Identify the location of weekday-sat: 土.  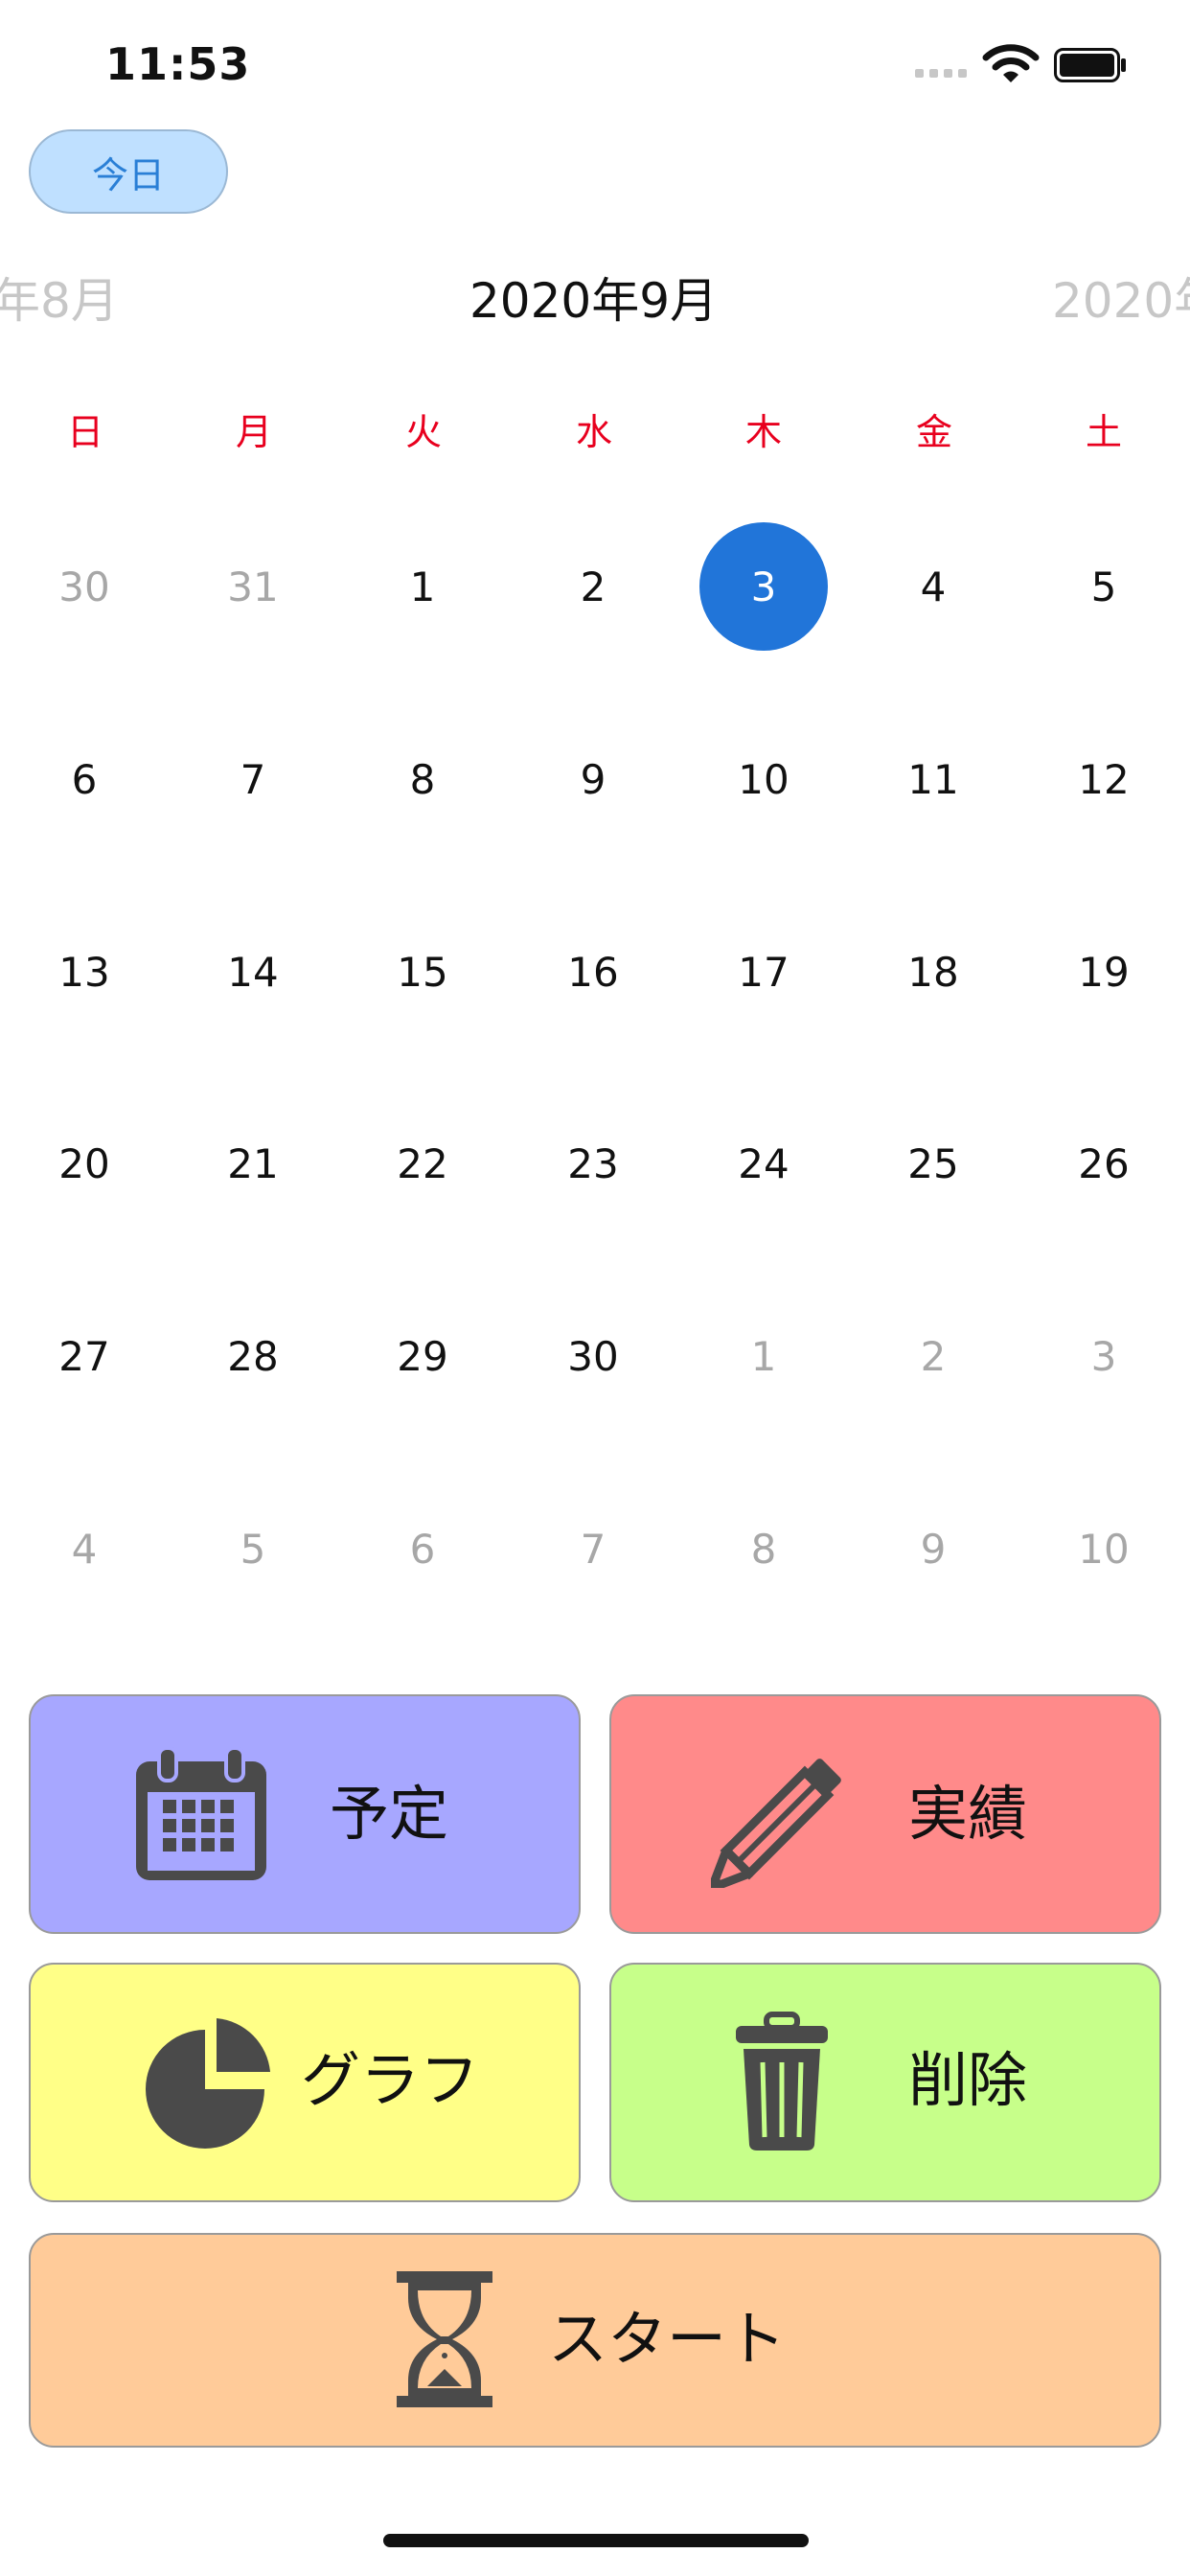
(1103, 432).